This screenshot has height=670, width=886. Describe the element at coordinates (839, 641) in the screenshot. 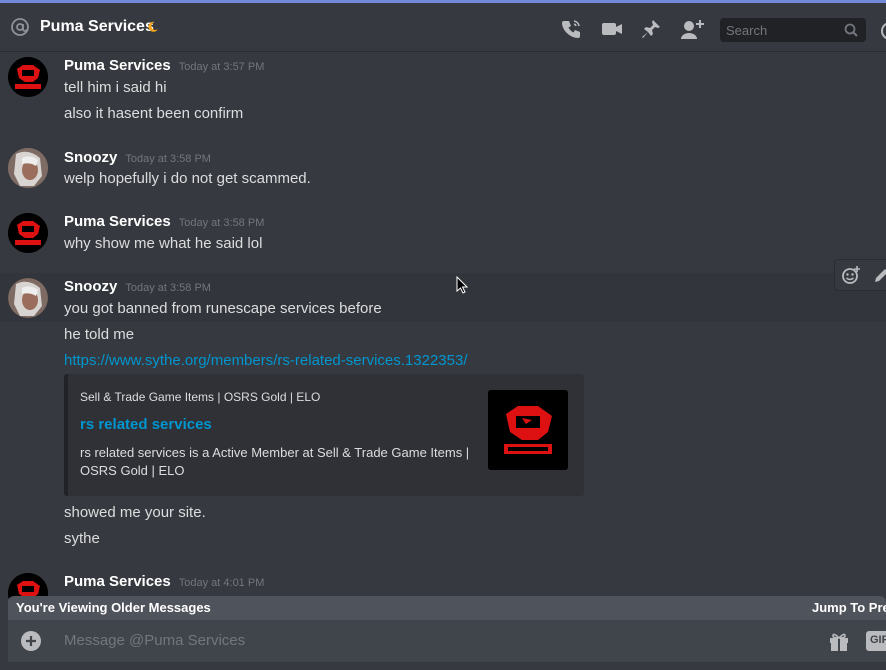

I see `gift-icon` at that location.